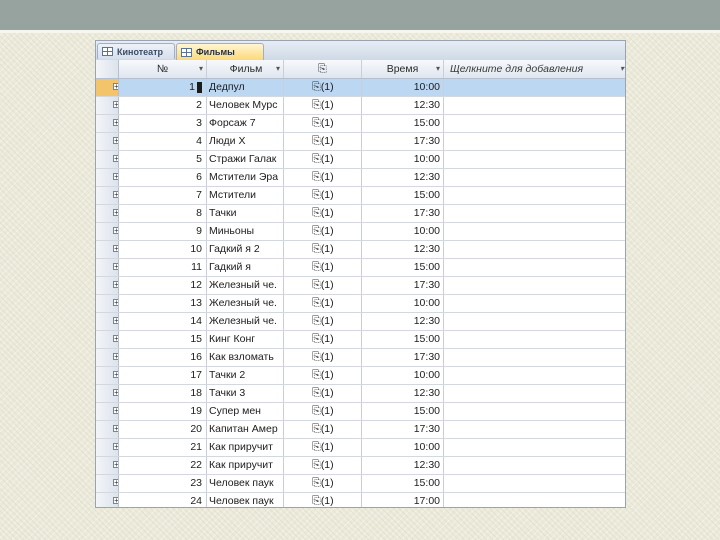 The height and width of the screenshot is (540, 720). What do you see at coordinates (360, 340) in the screenshot?
I see `table-row: + 15 Кинг Конг ⎘(1) 15:00` at bounding box center [360, 340].